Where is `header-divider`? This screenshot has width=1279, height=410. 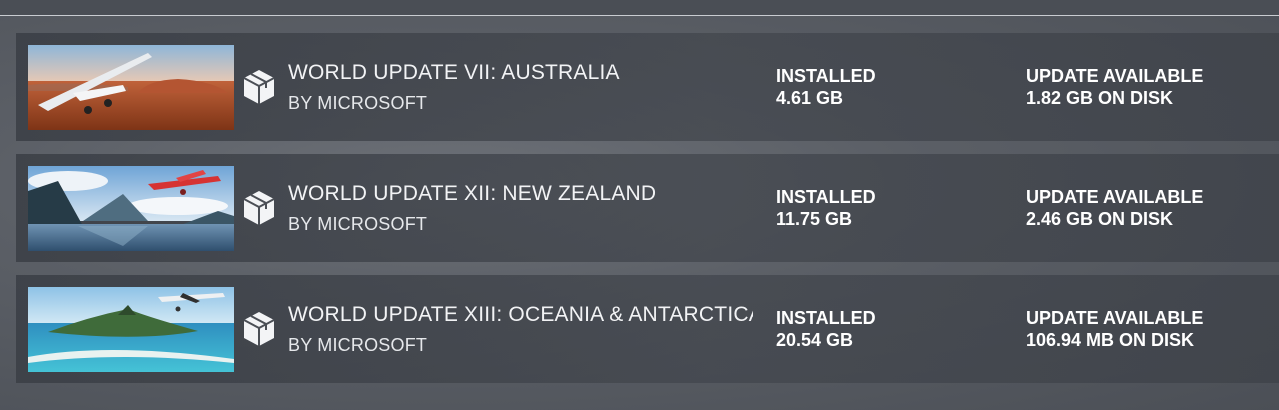
header-divider is located at coordinates (639, 8).